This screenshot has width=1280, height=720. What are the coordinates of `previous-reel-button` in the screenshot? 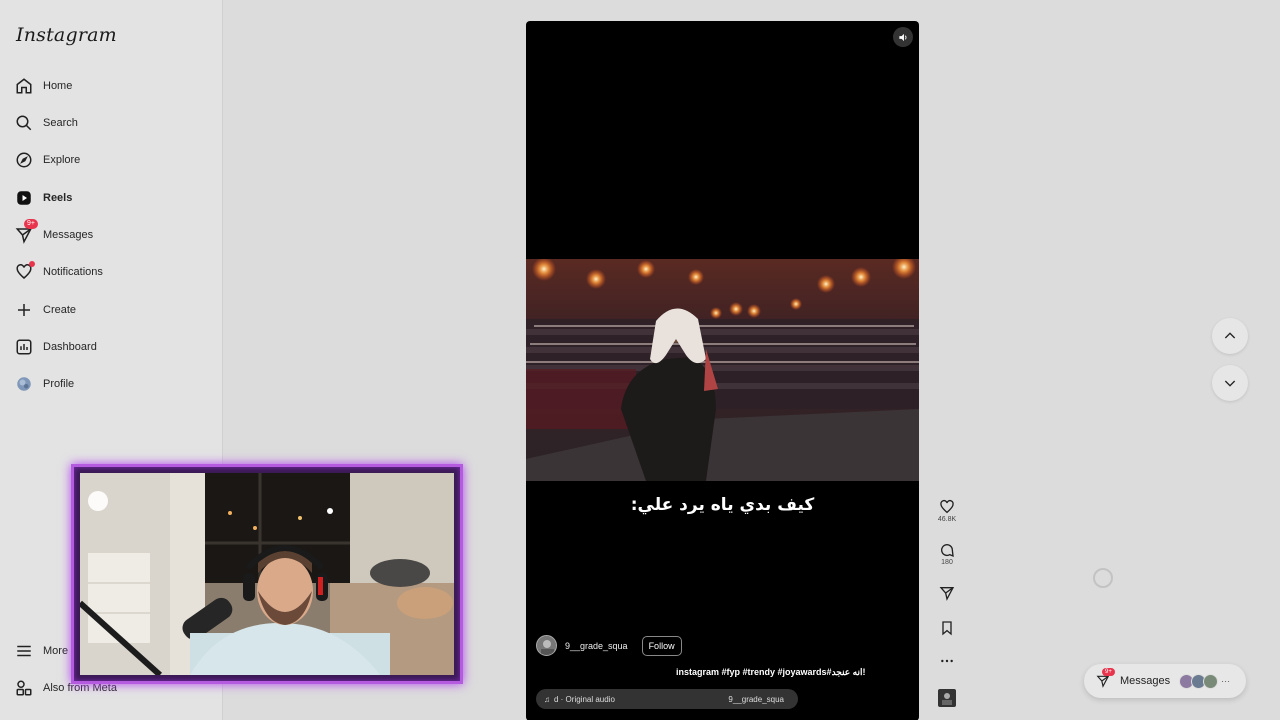 It's located at (1230, 336).